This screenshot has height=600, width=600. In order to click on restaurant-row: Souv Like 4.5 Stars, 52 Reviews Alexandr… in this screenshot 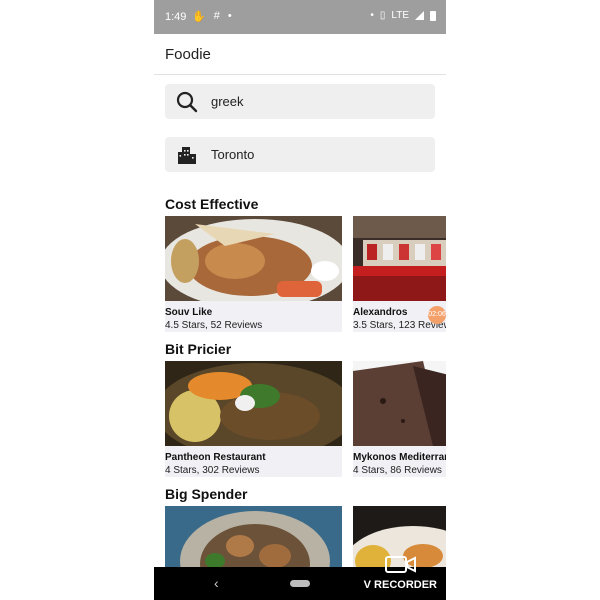, I will do `click(305, 274)`.